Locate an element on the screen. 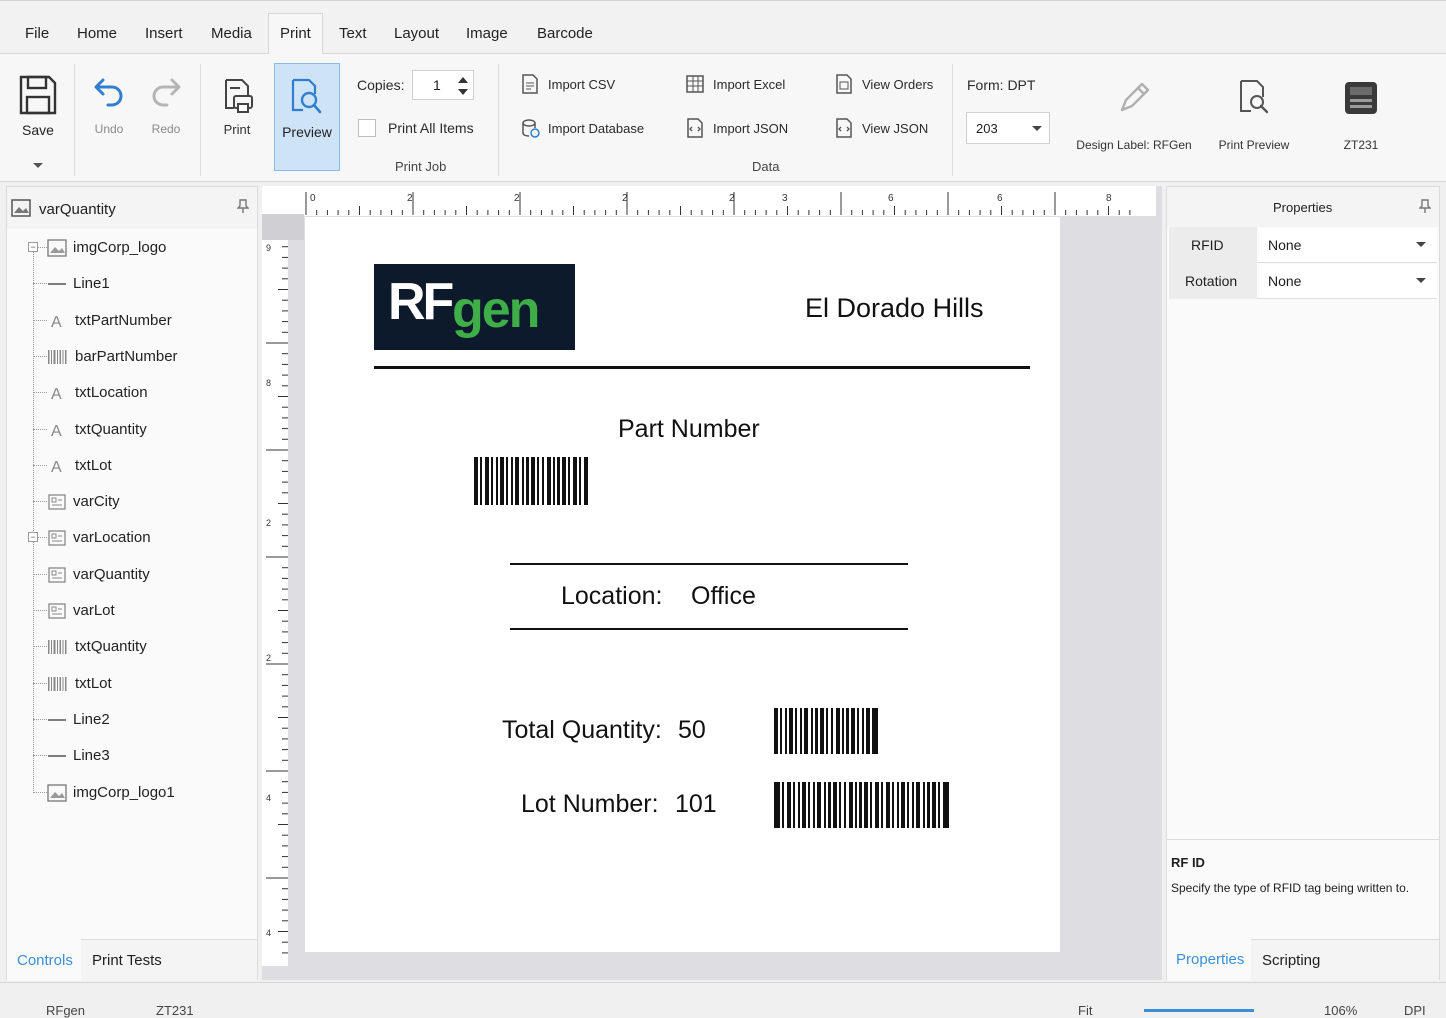 The height and width of the screenshot is (1018, 1446). view-json-button: View JSON is located at coordinates (881, 128).